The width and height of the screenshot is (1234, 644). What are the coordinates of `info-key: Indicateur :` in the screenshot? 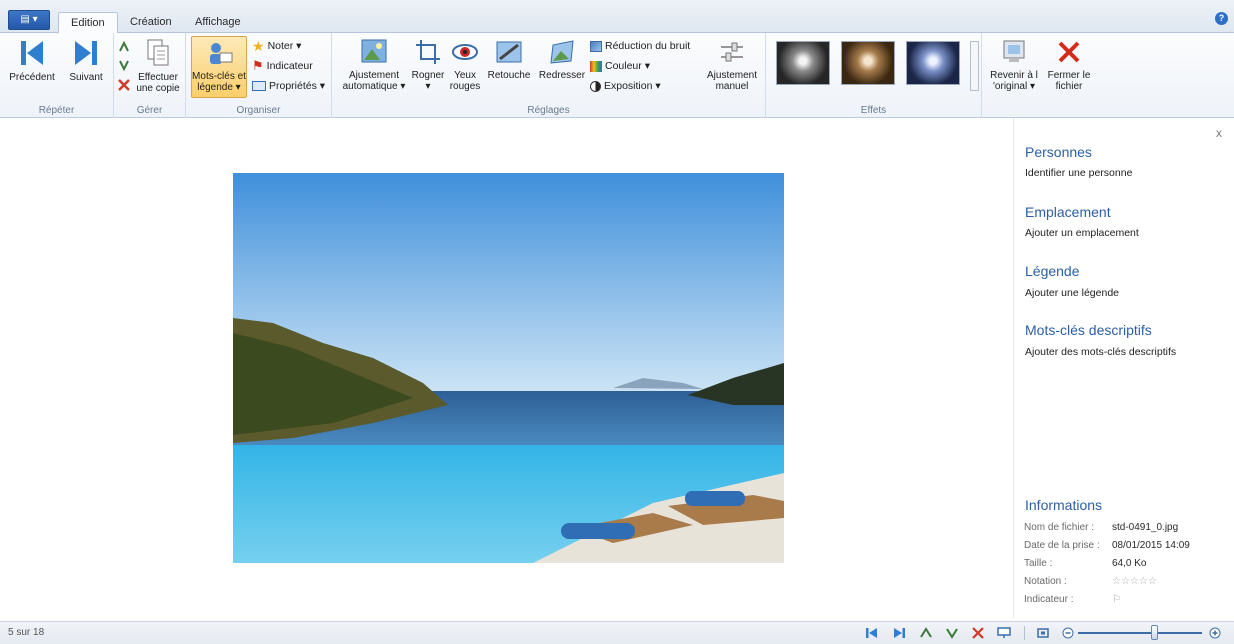 It's located at (1049, 599).